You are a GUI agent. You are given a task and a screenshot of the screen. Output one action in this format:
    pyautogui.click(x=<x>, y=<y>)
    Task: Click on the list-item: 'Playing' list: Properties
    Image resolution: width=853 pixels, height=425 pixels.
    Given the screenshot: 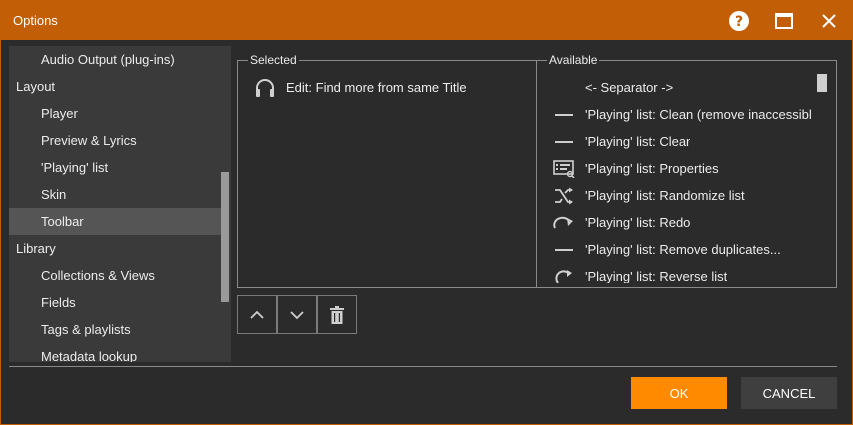 What is the action you would take?
    pyautogui.click(x=677, y=168)
    